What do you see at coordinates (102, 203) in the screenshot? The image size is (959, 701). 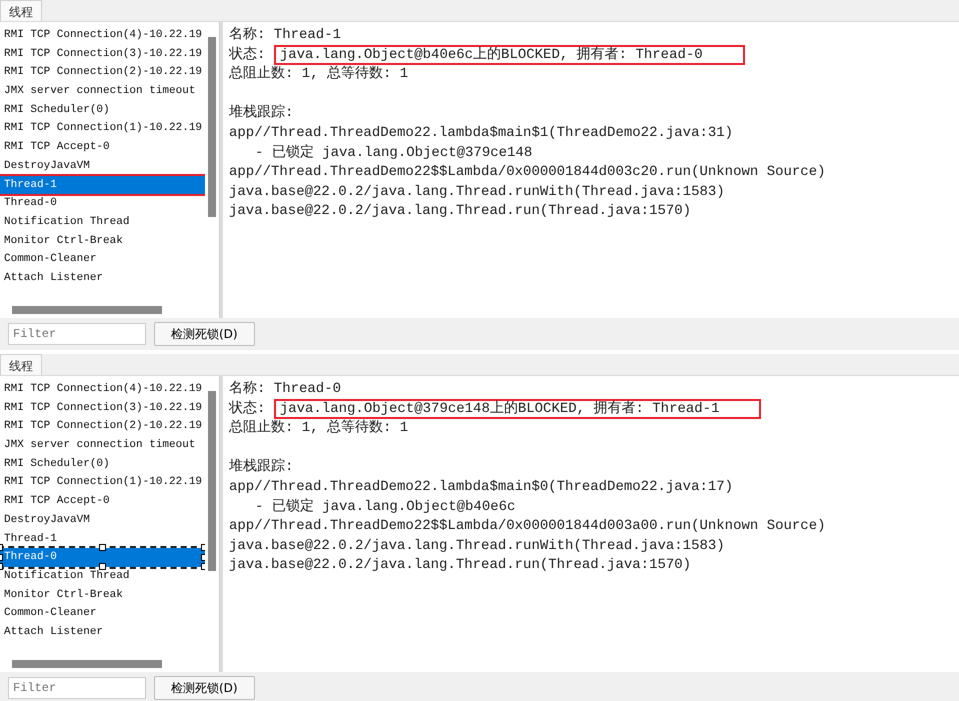 I see `thread-list-item: Thread-0` at bounding box center [102, 203].